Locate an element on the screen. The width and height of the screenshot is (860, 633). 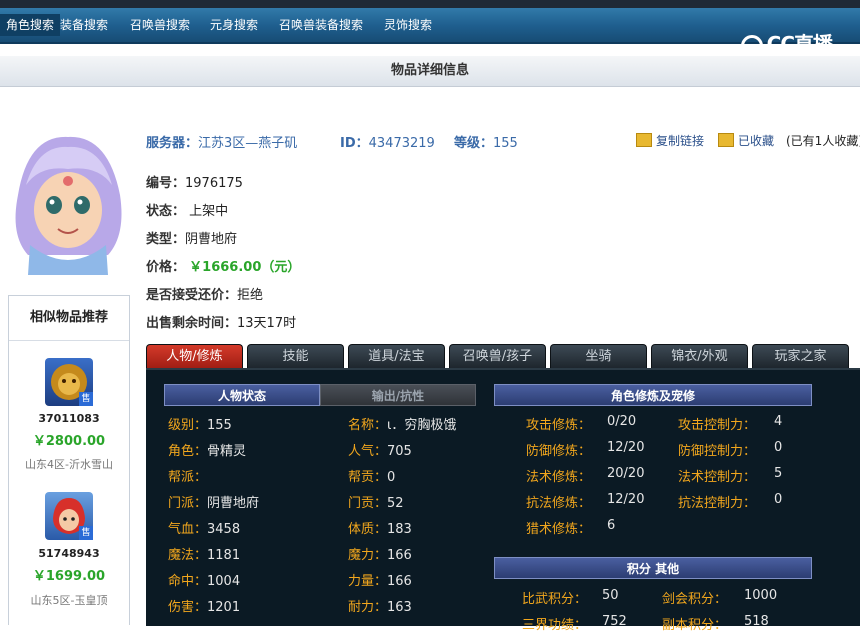
nav-ornament-search: 灵饰搜索 is located at coordinates (408, 25).